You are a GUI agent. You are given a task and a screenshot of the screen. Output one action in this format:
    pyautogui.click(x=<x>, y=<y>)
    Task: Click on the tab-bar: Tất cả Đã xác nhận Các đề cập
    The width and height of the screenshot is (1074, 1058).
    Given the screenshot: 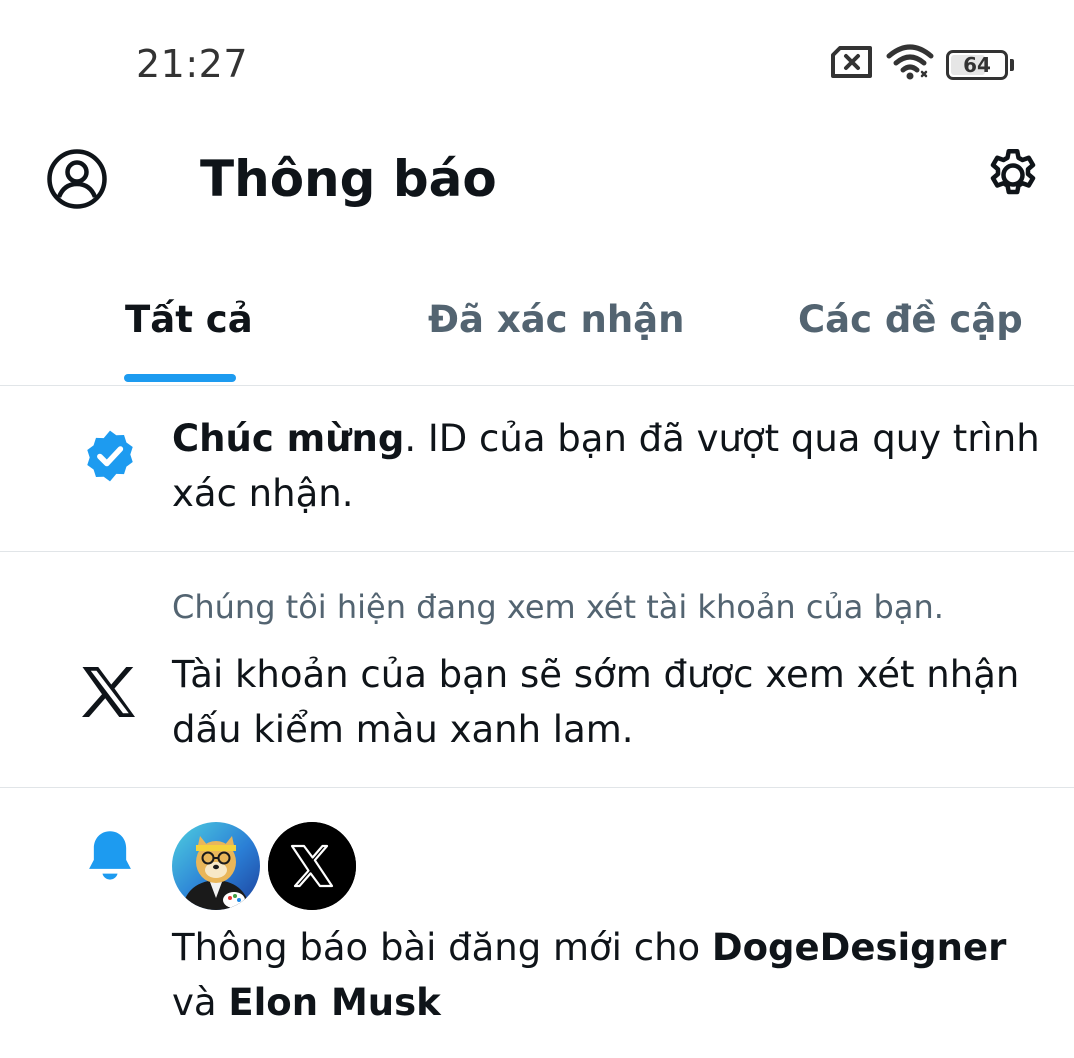 What is the action you would take?
    pyautogui.click(x=537, y=328)
    